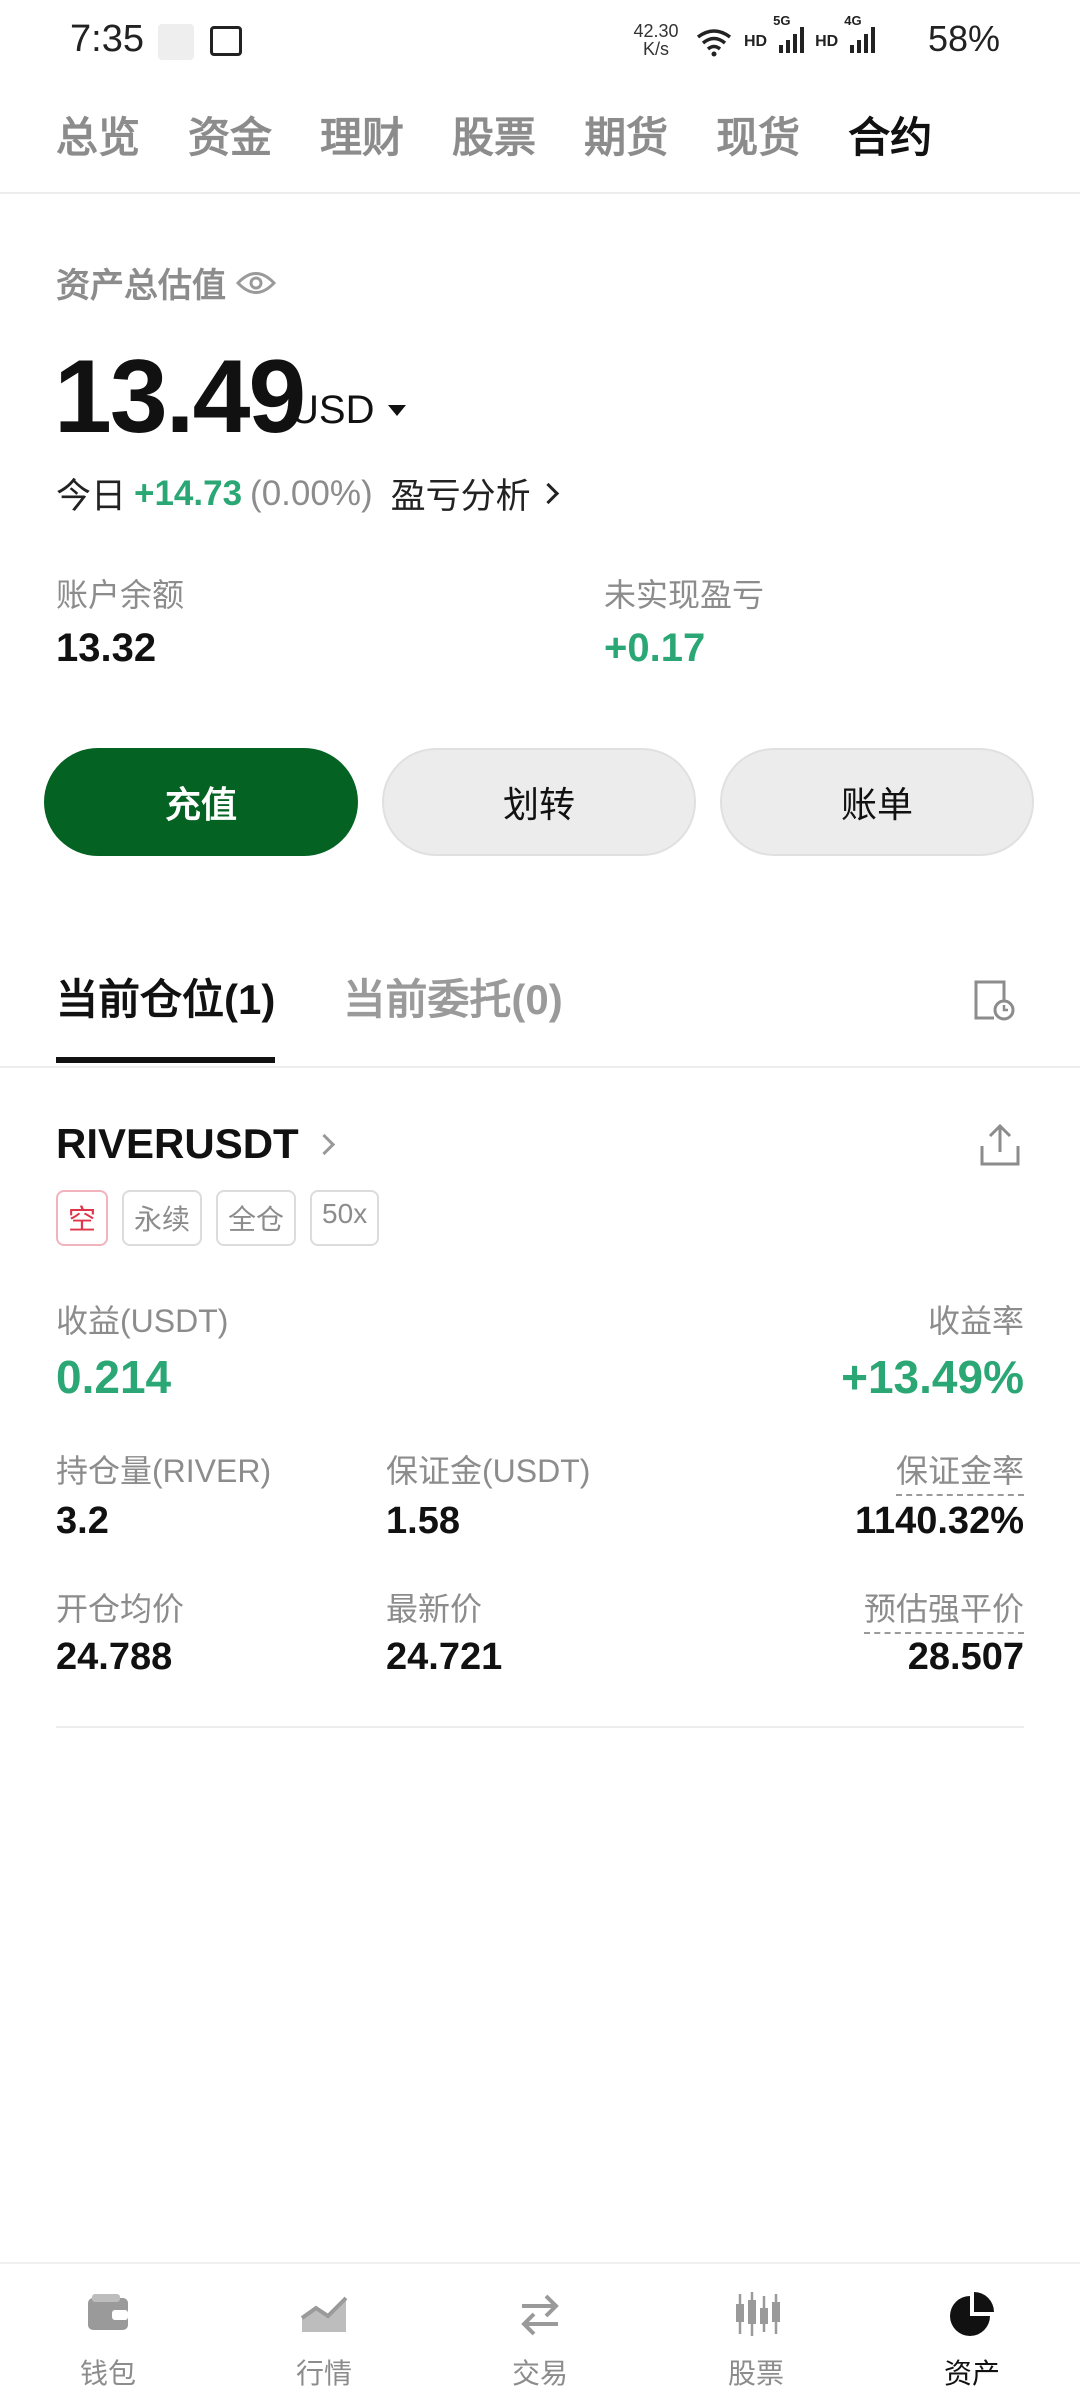  What do you see at coordinates (656, 31) in the screenshot?
I see `network-speed-value: 42.30` at bounding box center [656, 31].